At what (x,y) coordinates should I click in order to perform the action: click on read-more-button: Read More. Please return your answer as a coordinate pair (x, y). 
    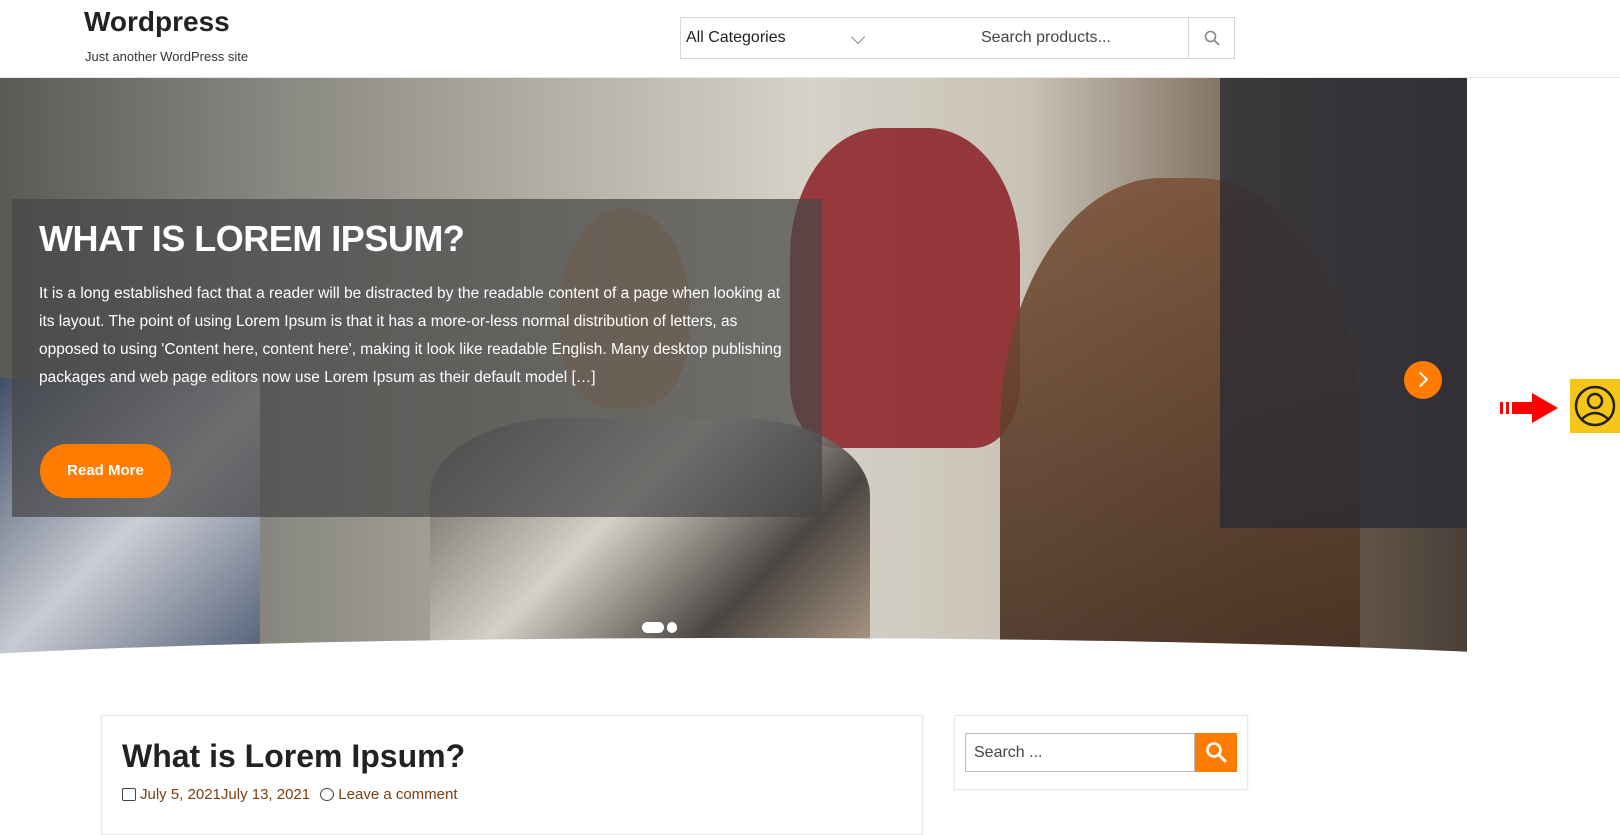
    Looking at the image, I should click on (105, 471).